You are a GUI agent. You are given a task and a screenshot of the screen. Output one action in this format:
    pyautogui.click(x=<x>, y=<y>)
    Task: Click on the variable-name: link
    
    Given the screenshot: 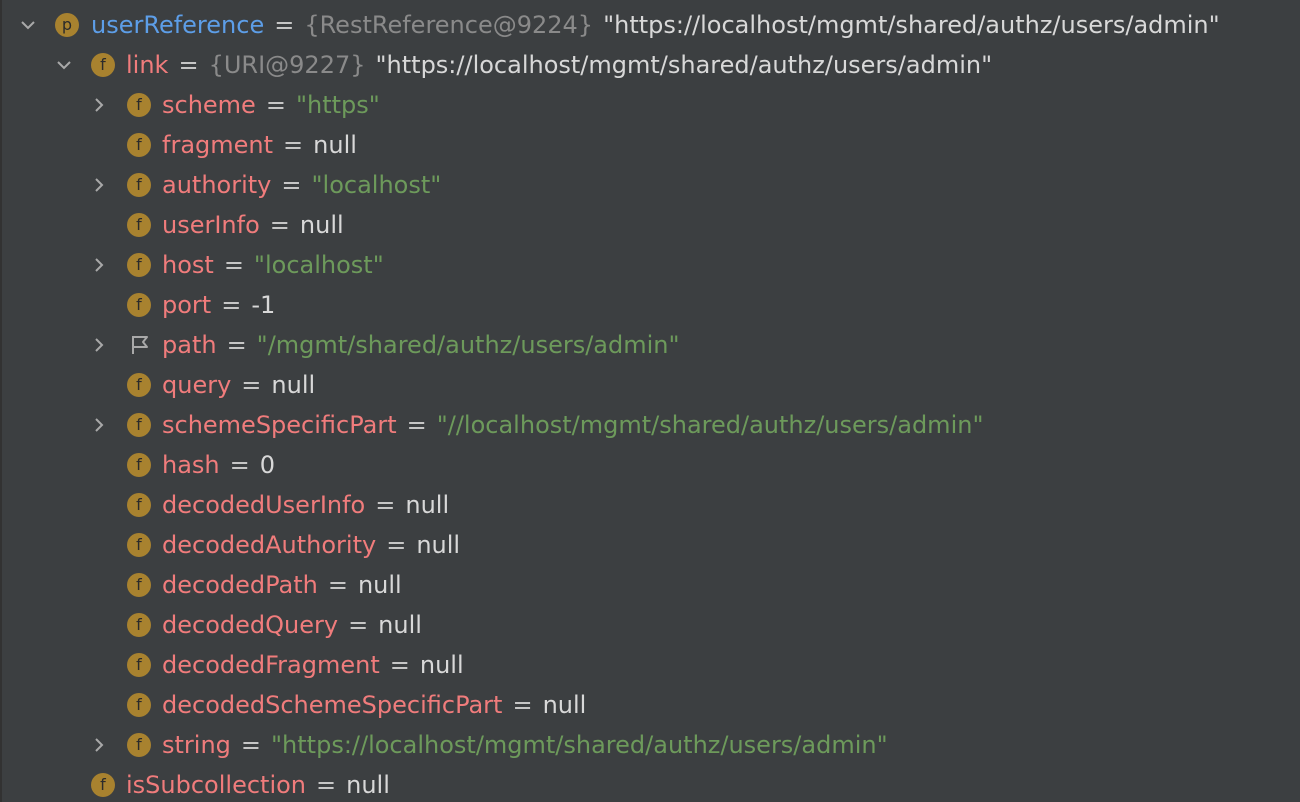 What is the action you would take?
    pyautogui.click(x=147, y=65)
    